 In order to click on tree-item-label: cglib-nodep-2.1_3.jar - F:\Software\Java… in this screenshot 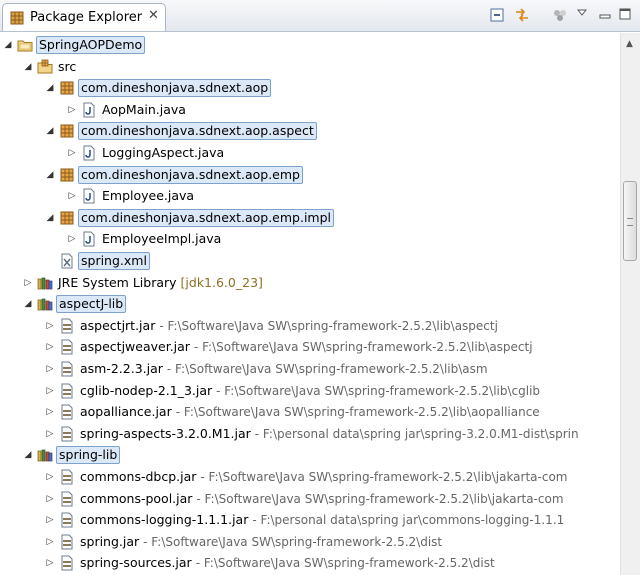, I will do `click(310, 391)`.